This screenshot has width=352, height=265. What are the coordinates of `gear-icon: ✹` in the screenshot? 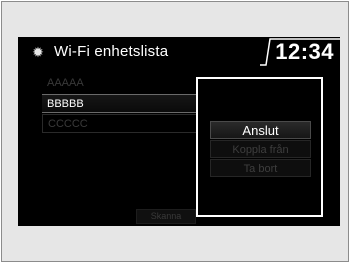 It's located at (38, 52).